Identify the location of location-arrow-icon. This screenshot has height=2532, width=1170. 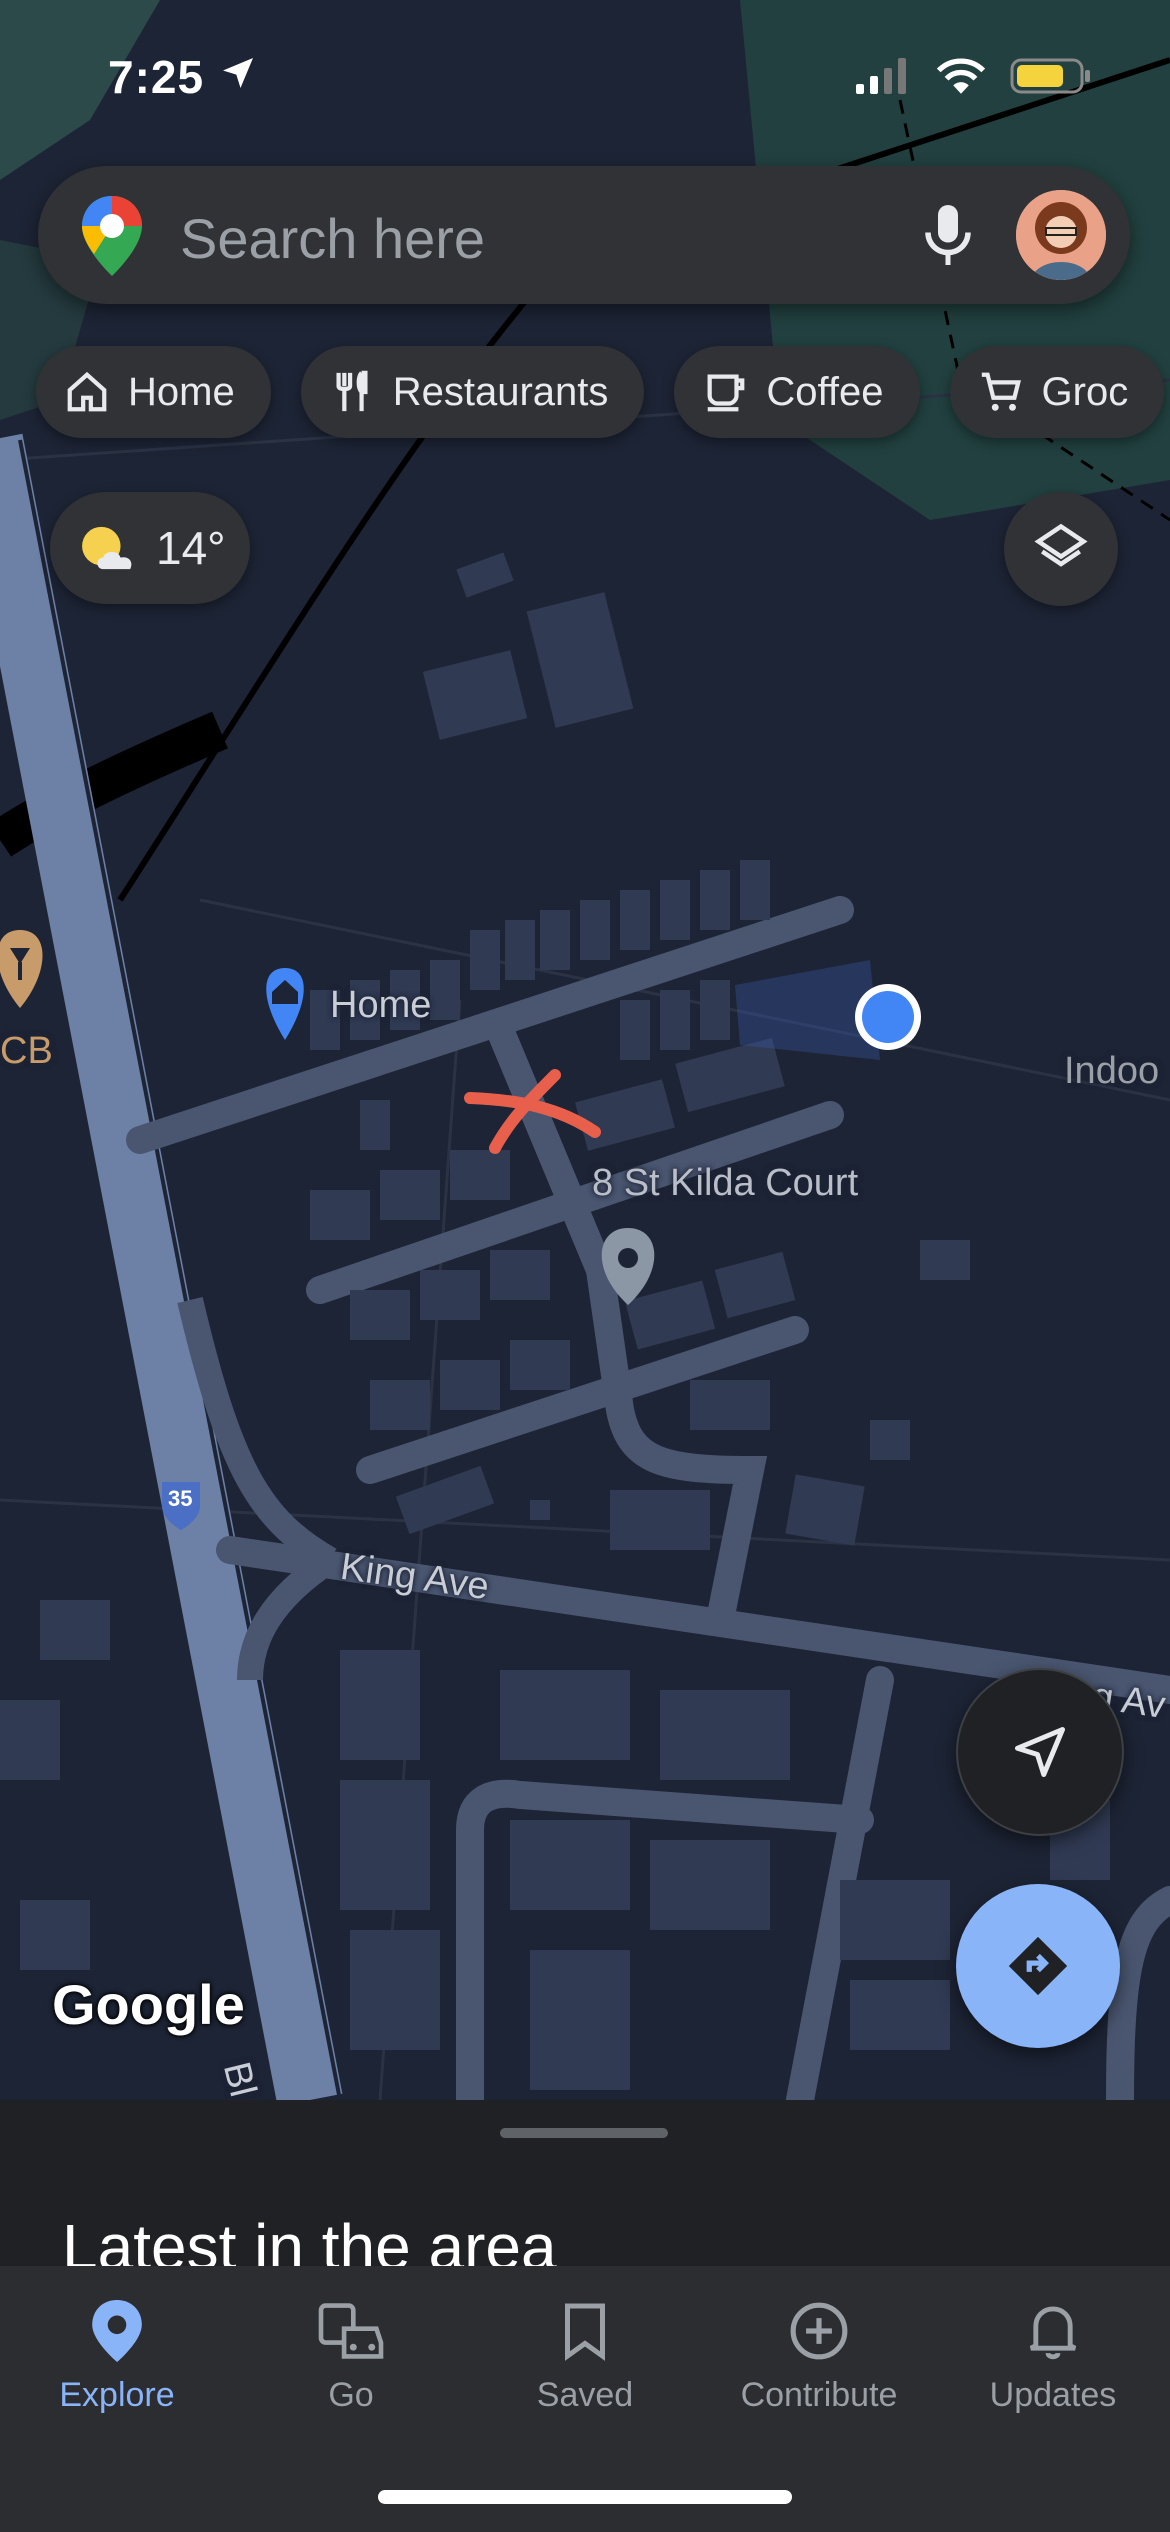
(238, 77).